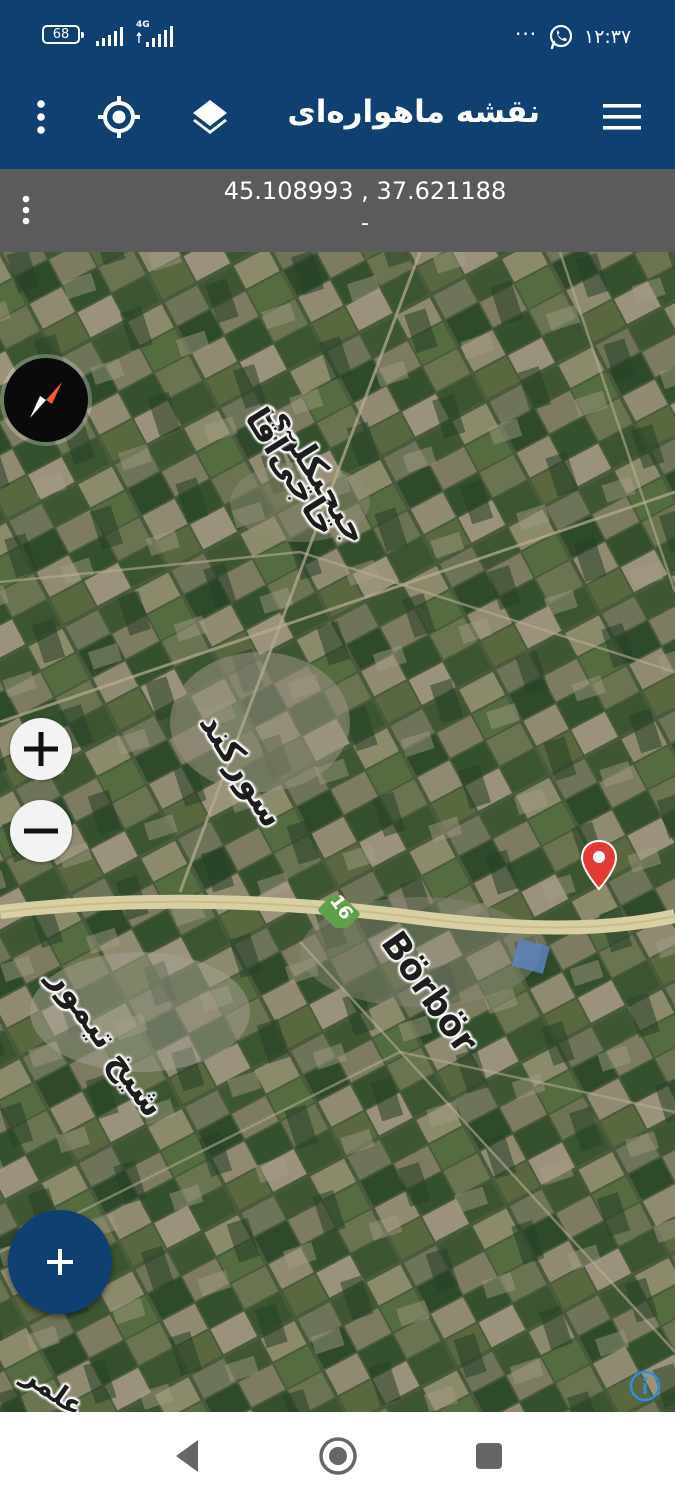  What do you see at coordinates (109, 36) in the screenshot?
I see `signal-icon` at bounding box center [109, 36].